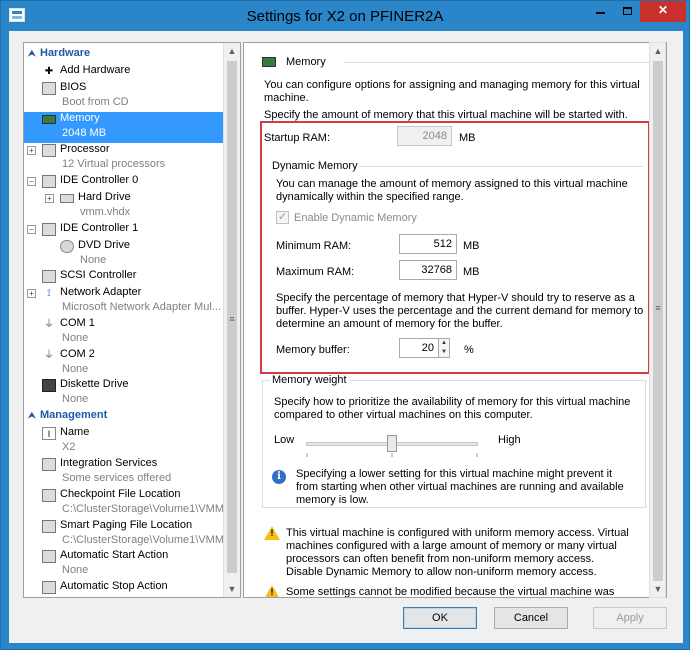 Image resolution: width=690 pixels, height=650 pixels. What do you see at coordinates (471, 272) in the screenshot?
I see `maximum-ram-unit: MB` at bounding box center [471, 272].